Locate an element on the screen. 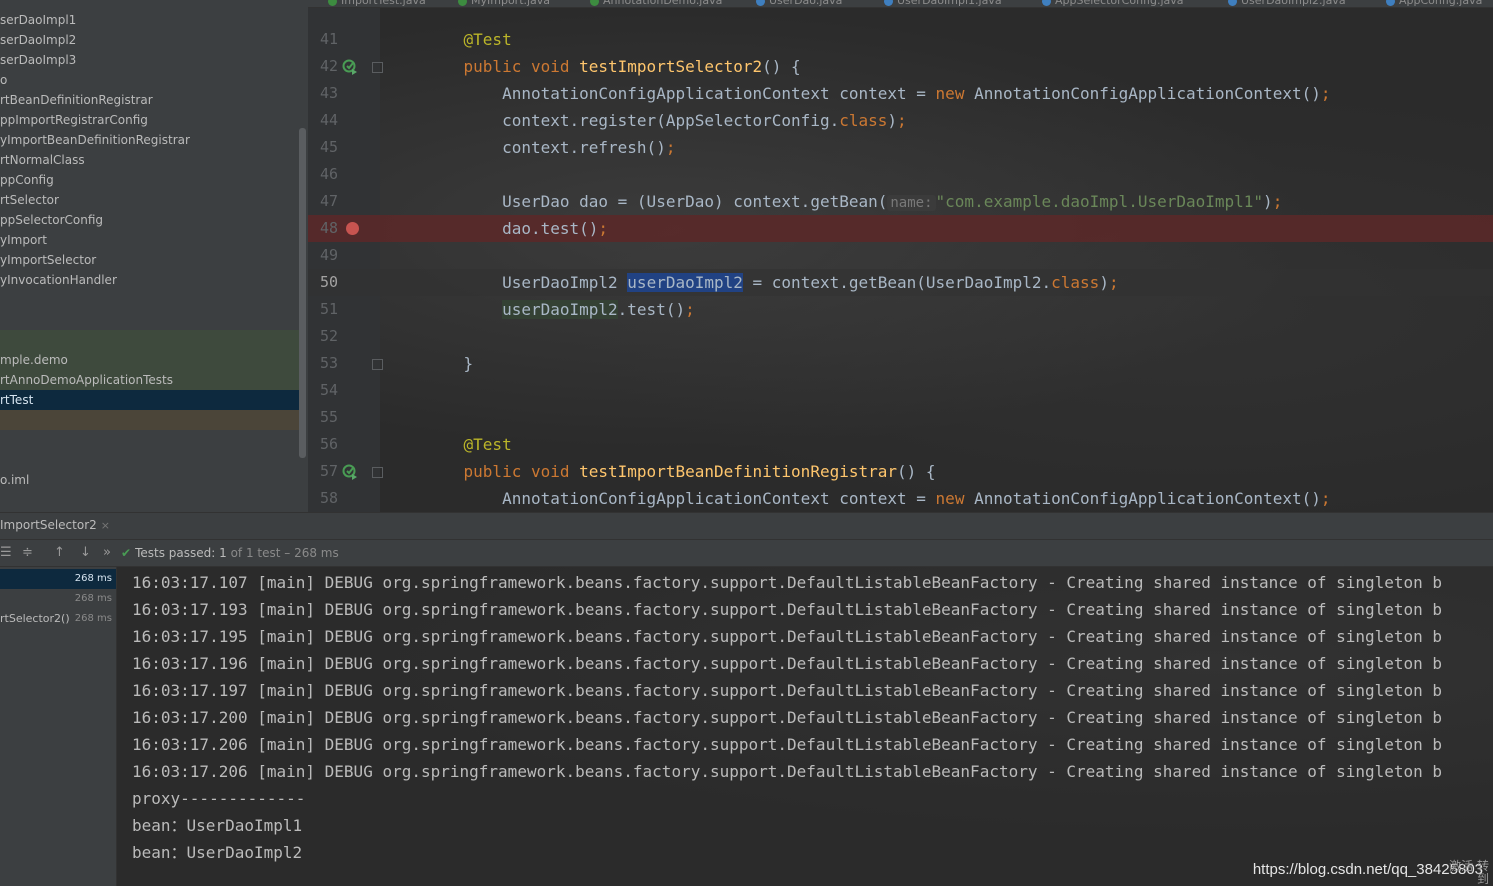 Image resolution: width=1493 pixels, height=886 pixels. code-text: @Test is located at coordinates (468, 444).